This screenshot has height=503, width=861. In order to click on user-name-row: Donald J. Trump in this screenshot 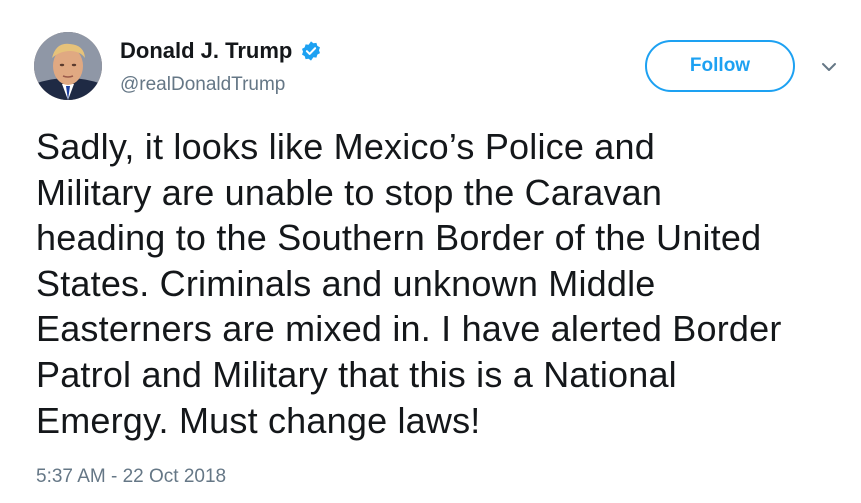, I will do `click(221, 51)`.